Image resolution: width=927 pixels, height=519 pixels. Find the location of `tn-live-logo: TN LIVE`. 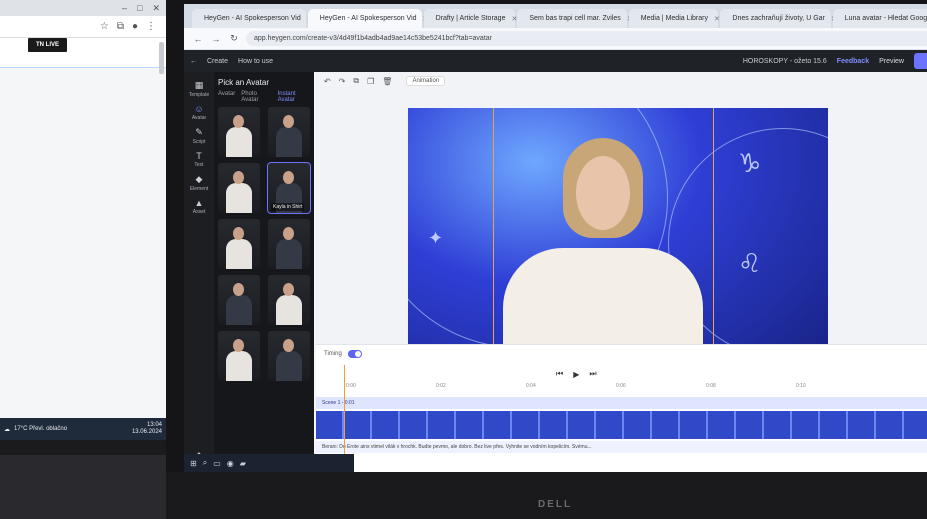

tn-live-logo: TN LIVE is located at coordinates (48, 45).